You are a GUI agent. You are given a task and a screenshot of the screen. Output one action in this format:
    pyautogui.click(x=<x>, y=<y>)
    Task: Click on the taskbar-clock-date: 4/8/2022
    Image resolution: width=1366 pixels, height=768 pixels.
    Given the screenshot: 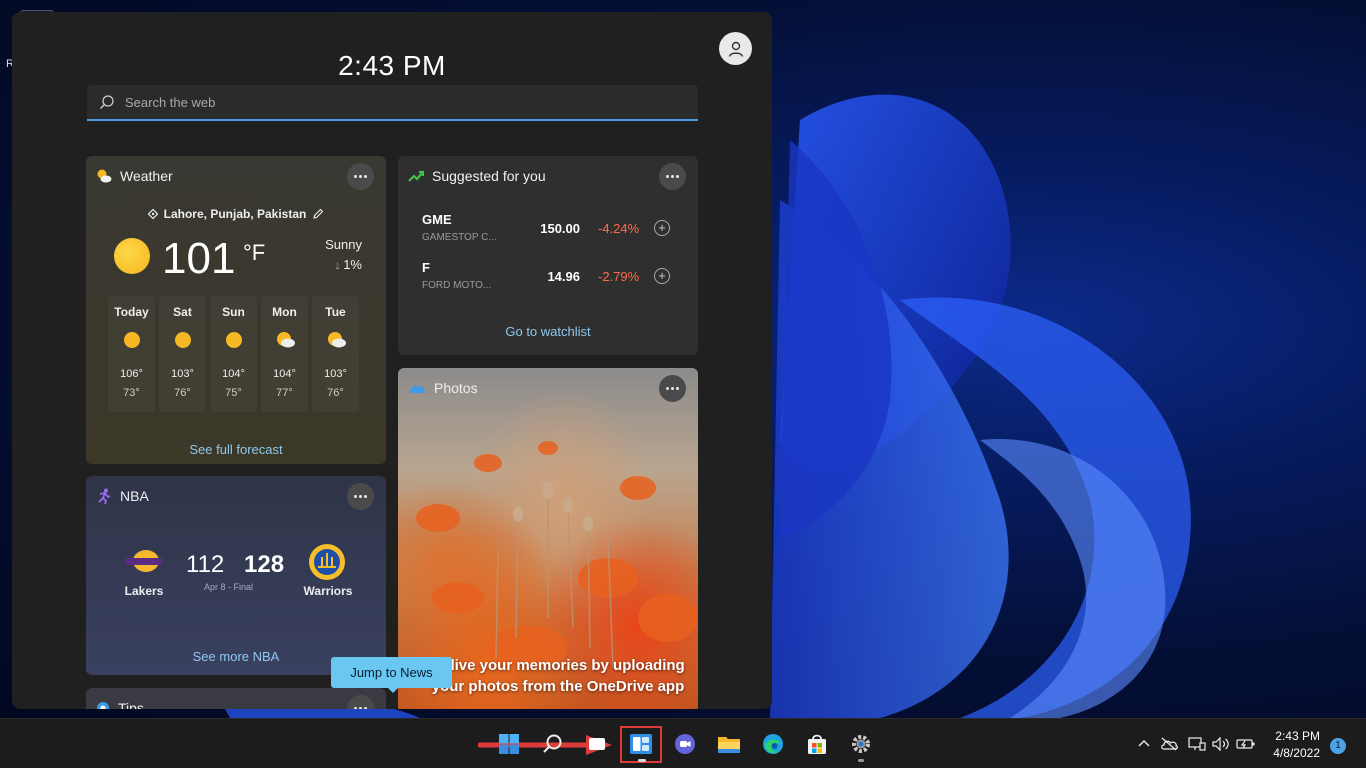 What is the action you would take?
    pyautogui.click(x=1291, y=753)
    